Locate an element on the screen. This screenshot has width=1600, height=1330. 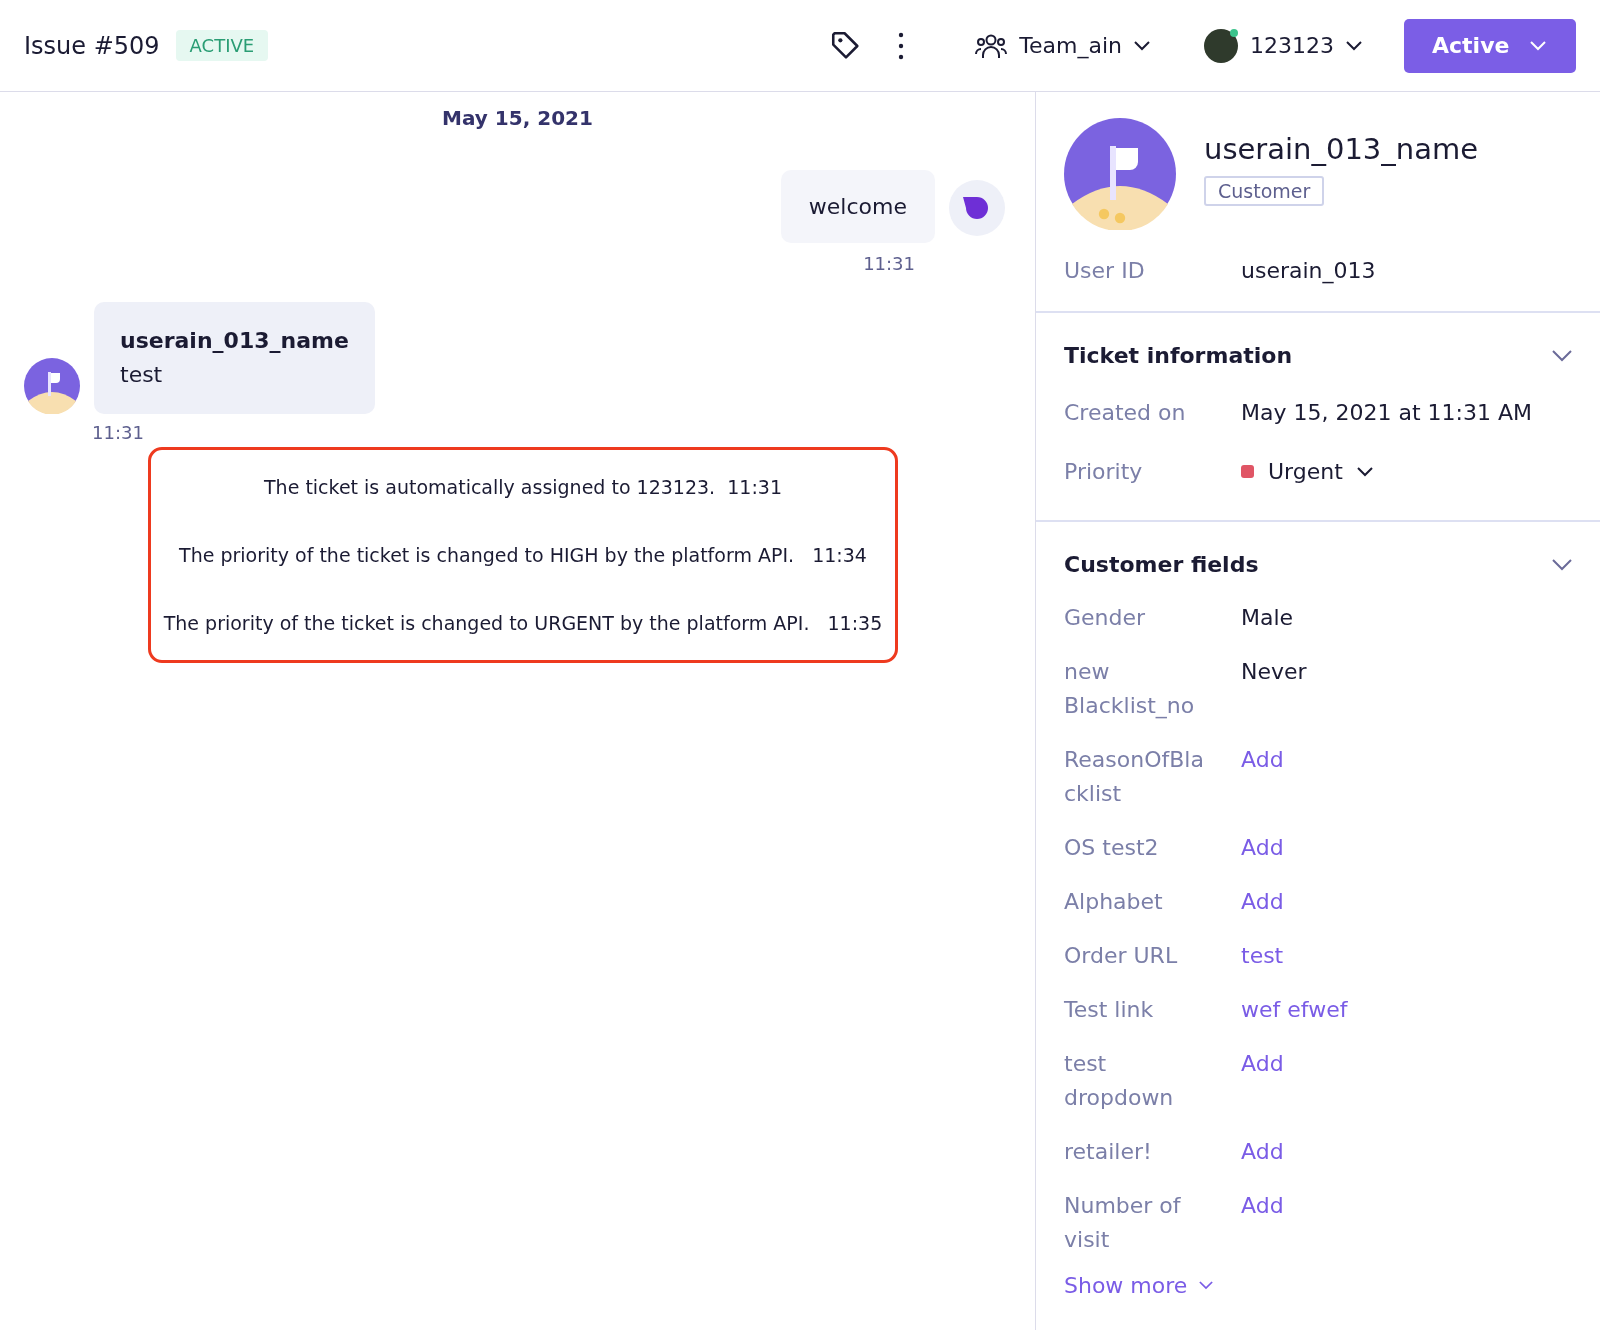
field-link: test is located at coordinates (1262, 956).